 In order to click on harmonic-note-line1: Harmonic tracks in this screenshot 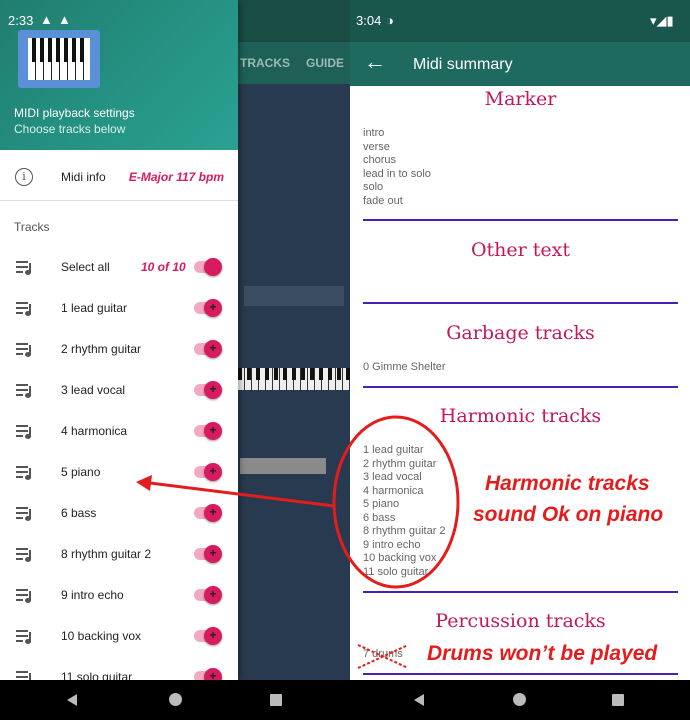, I will do `click(567, 483)`.